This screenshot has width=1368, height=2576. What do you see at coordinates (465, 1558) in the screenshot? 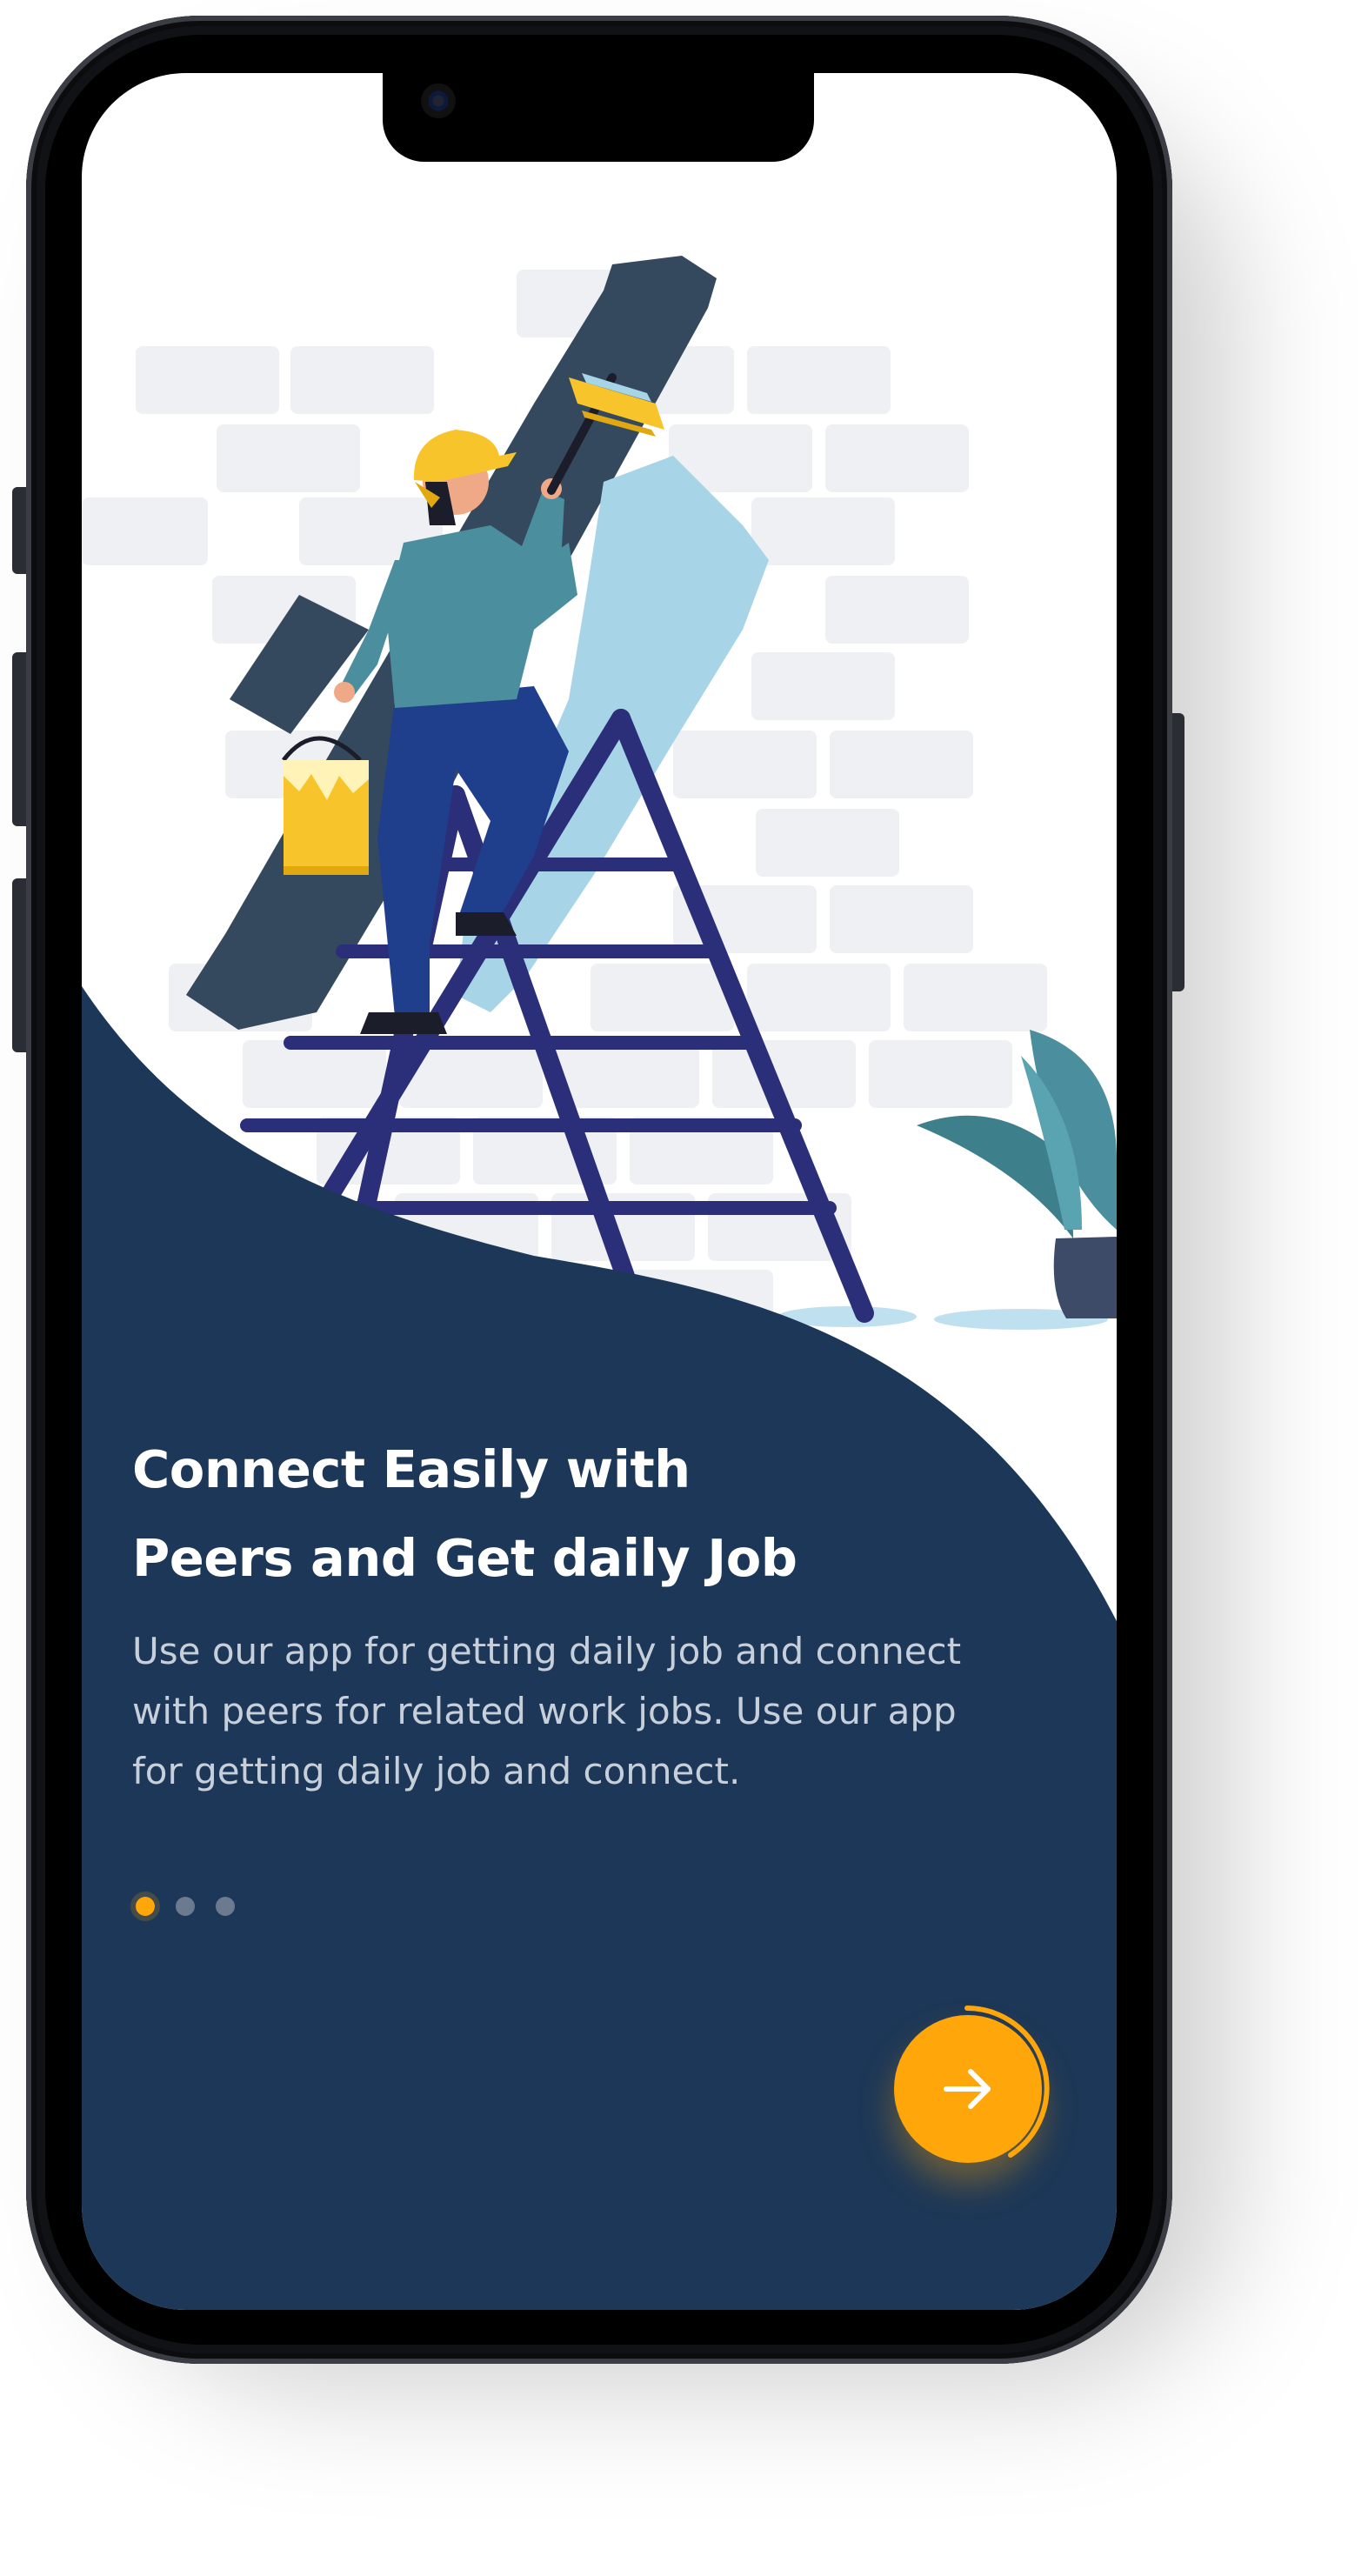
I see `title-line: Peers and Get daily Job` at bounding box center [465, 1558].